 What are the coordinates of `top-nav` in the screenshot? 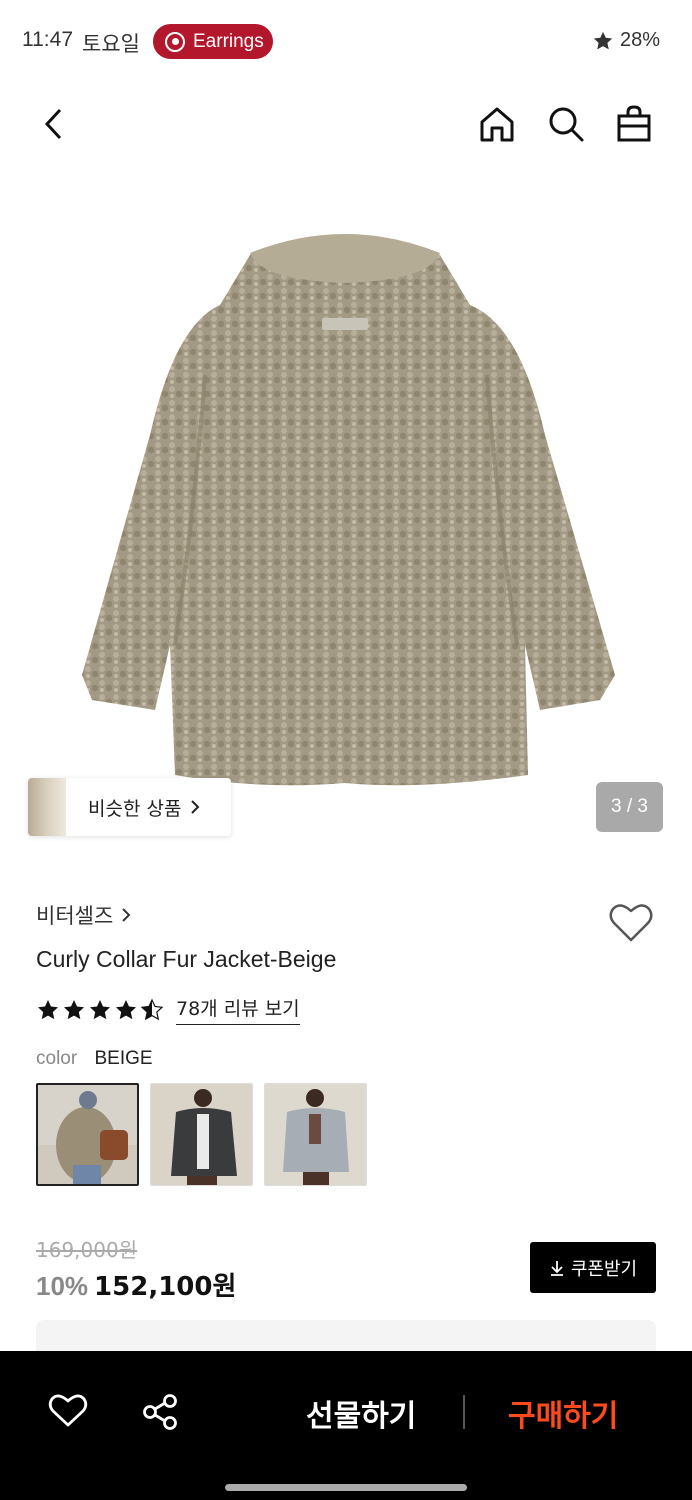 It's located at (346, 124).